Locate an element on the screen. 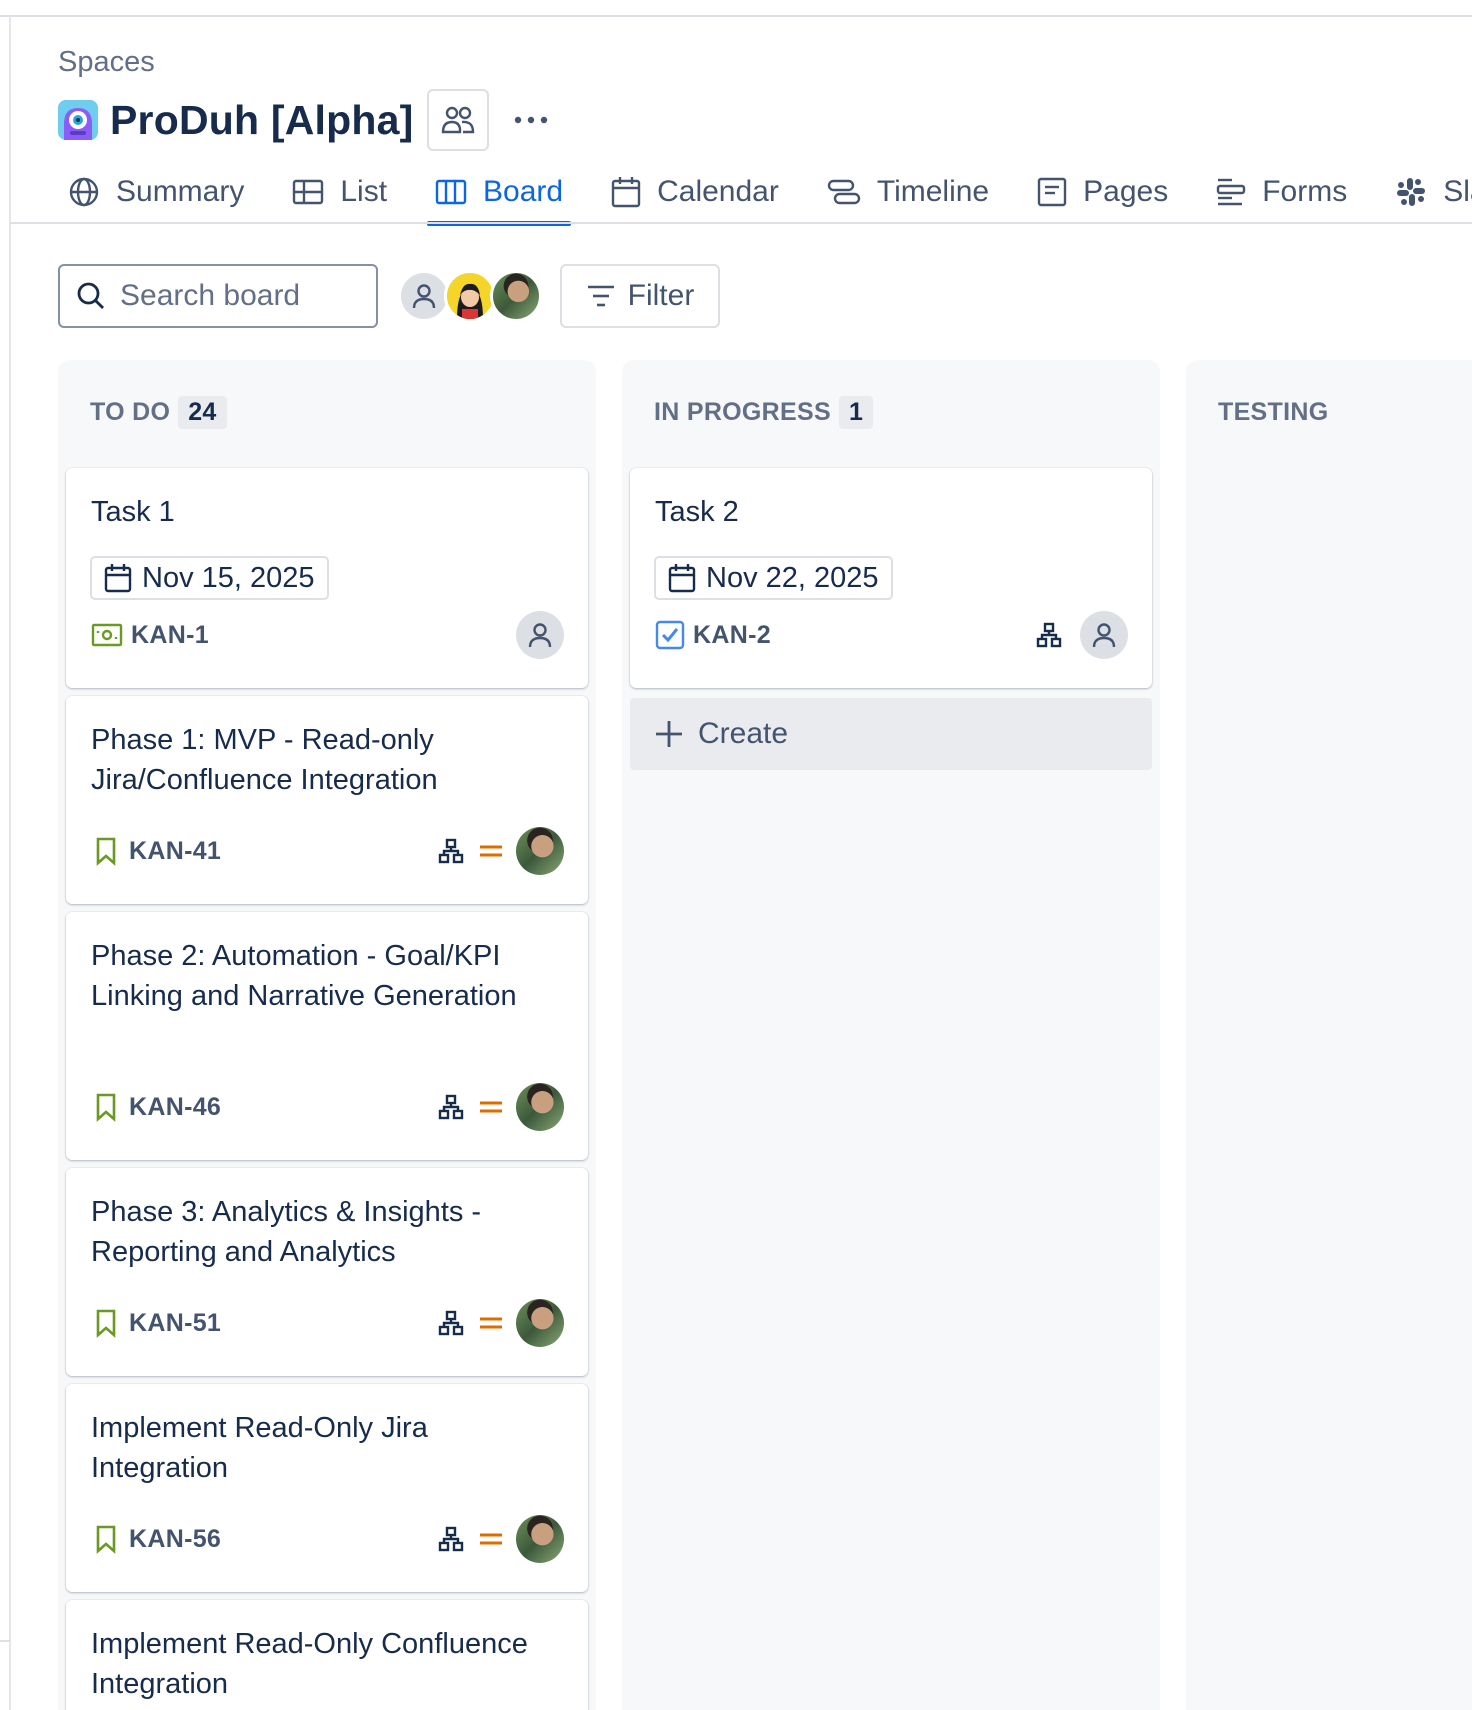  tab-pages: Pages is located at coordinates (1102, 192).